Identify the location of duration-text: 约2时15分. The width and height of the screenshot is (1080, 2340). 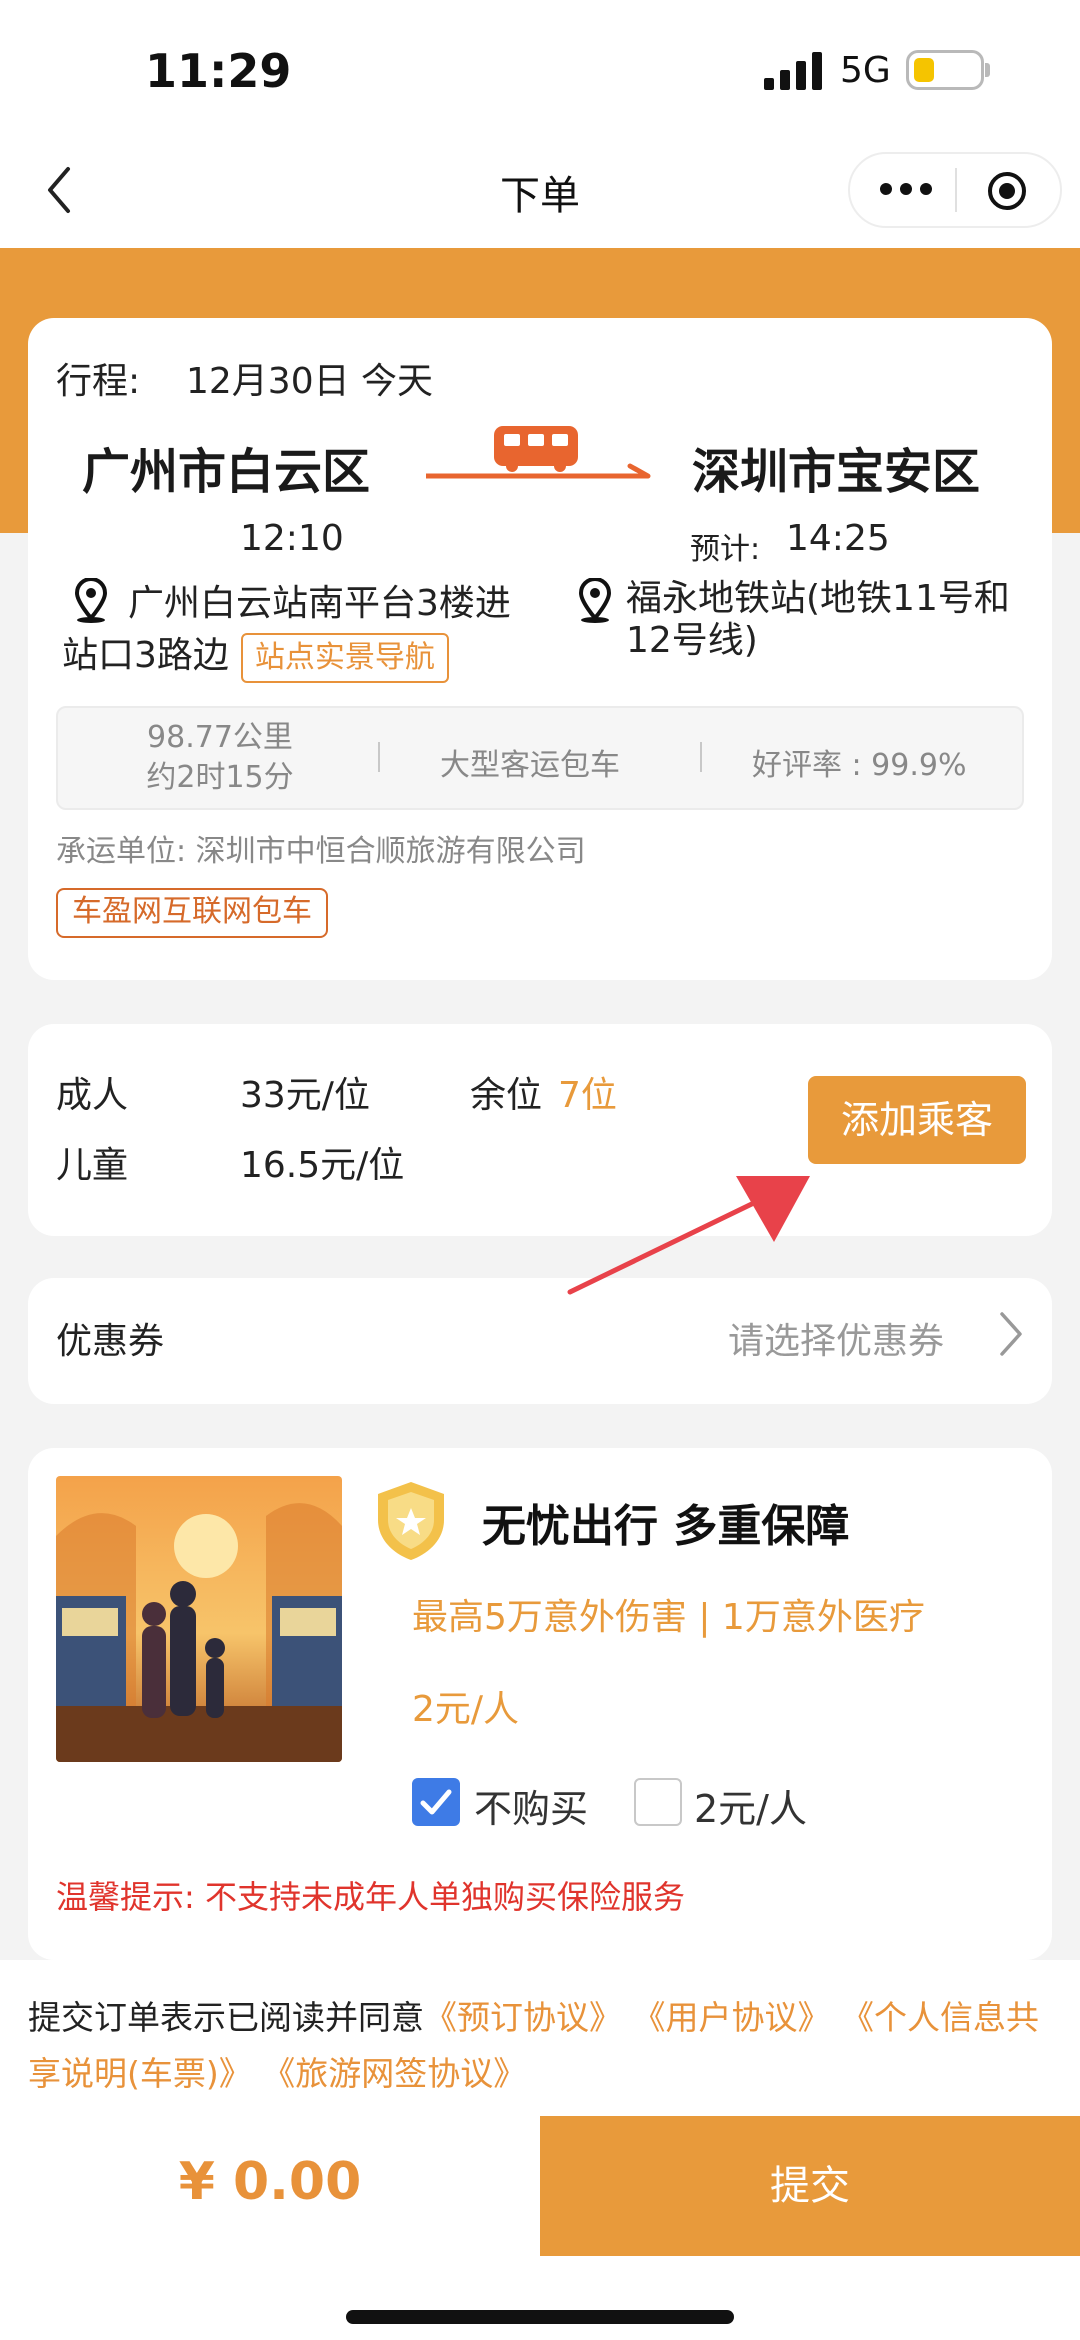
(220, 777).